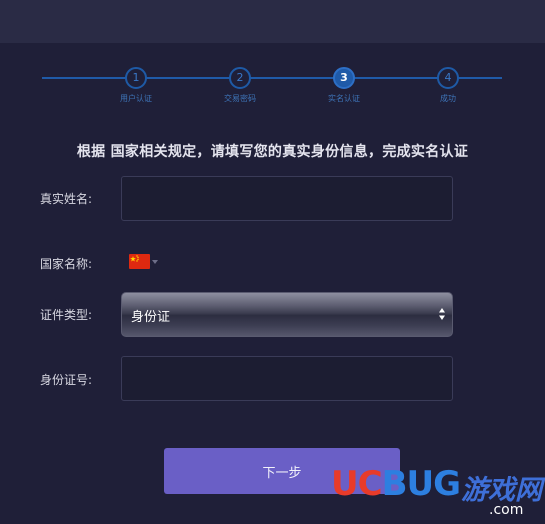  Describe the element at coordinates (66, 380) in the screenshot. I see `id-number-label: 身份证号:` at that location.